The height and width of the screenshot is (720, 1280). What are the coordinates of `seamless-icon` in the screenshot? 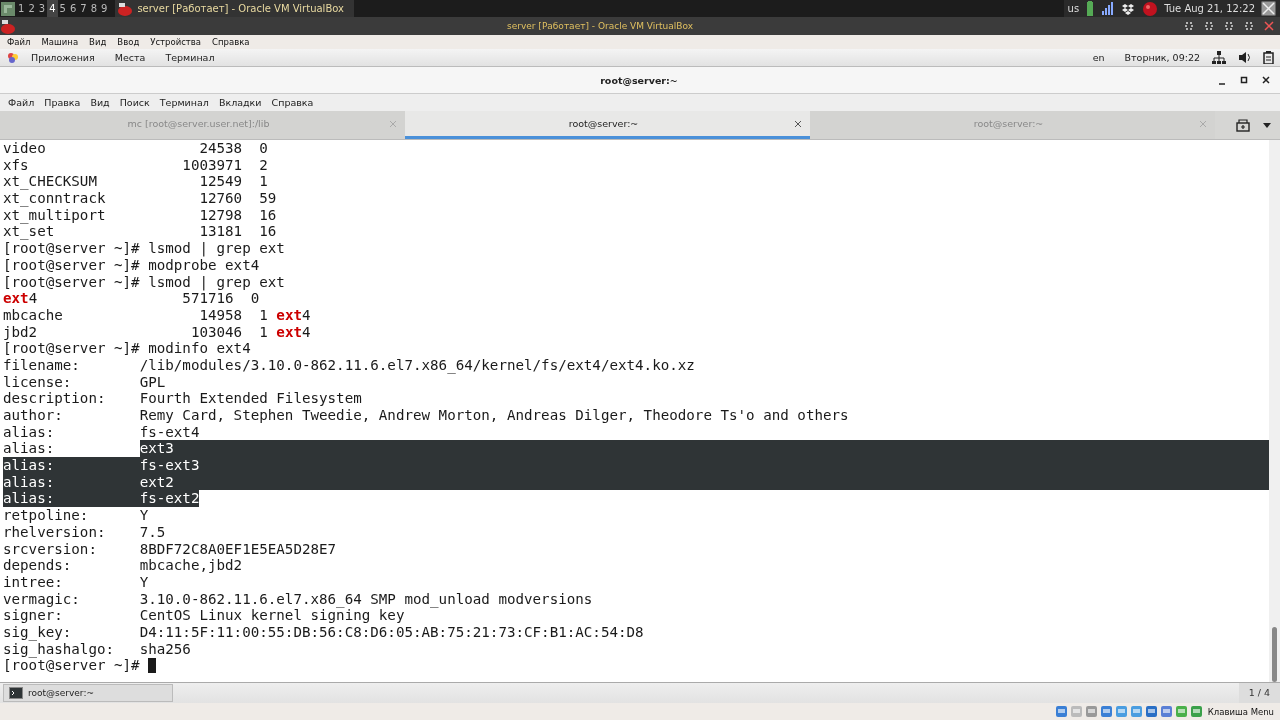 It's located at (1229, 26).